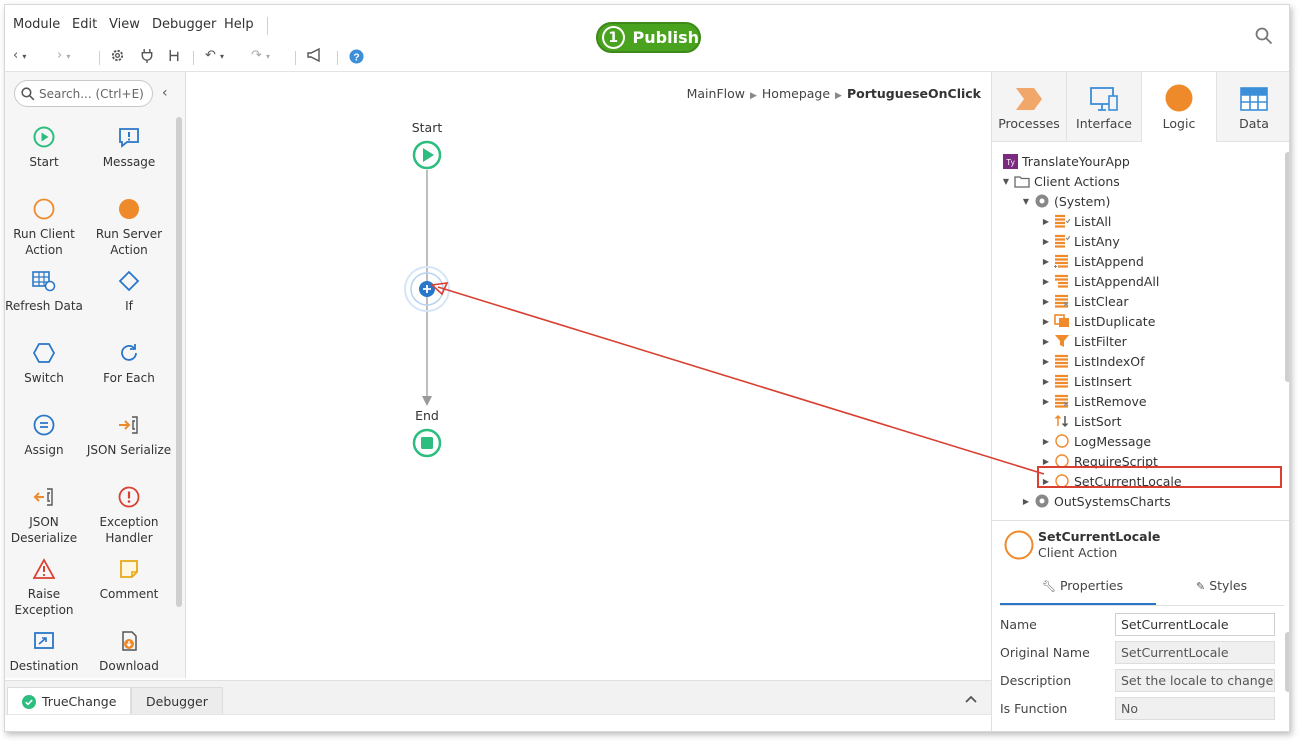 This screenshot has height=746, width=1305. What do you see at coordinates (1195, 624) in the screenshot?
I see `name-field: SetCurrentLocale` at bounding box center [1195, 624].